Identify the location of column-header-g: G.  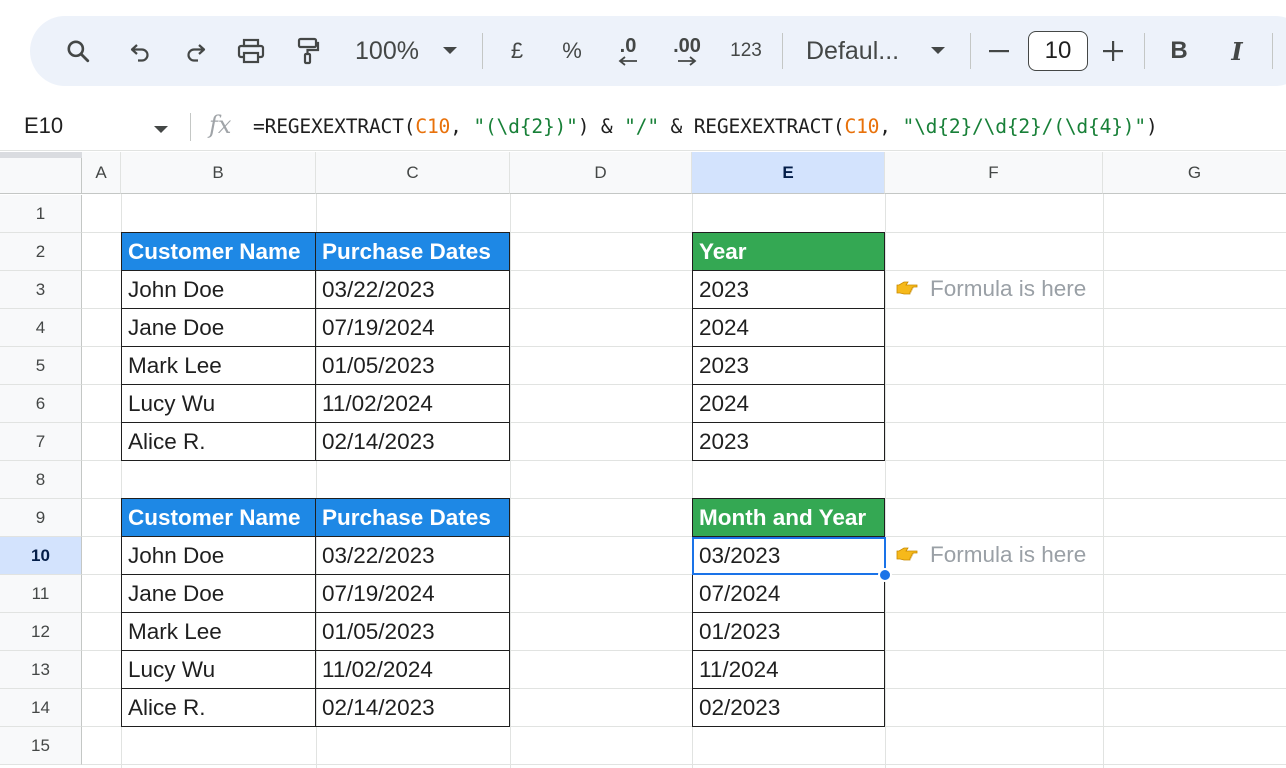
(1194, 173).